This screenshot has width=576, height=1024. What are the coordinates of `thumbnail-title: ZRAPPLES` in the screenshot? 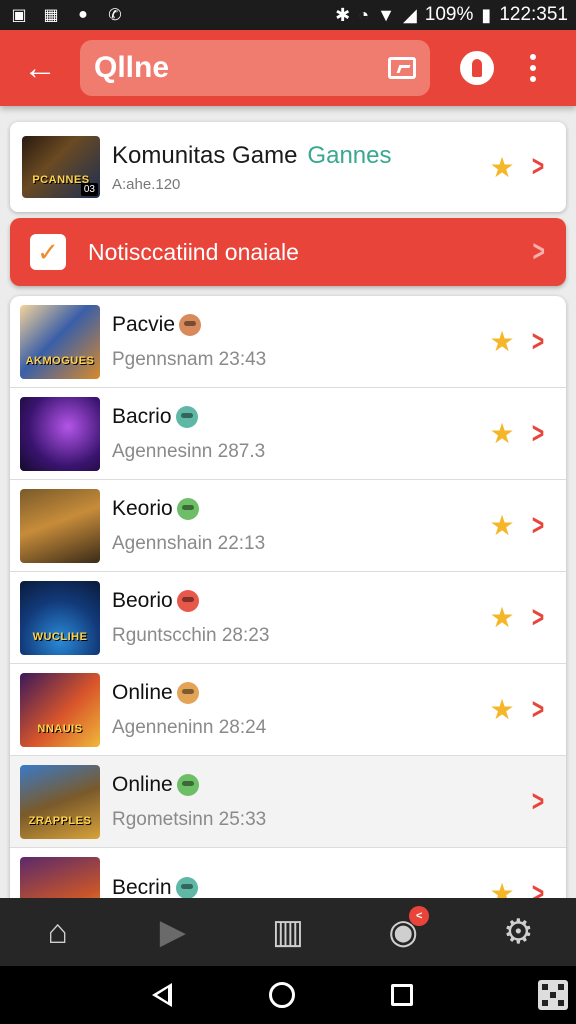 It's located at (60, 820).